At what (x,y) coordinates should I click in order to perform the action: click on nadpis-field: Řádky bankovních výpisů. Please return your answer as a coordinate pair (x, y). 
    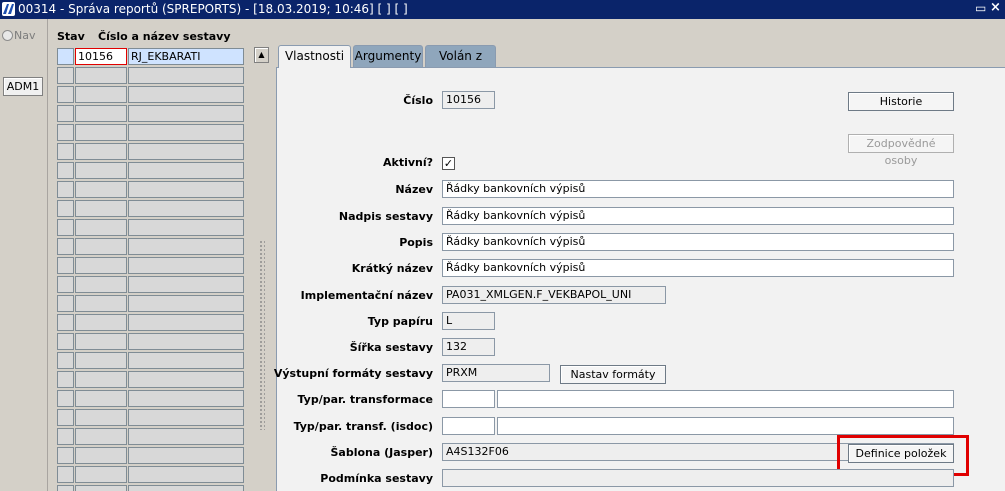
    Looking at the image, I should click on (698, 216).